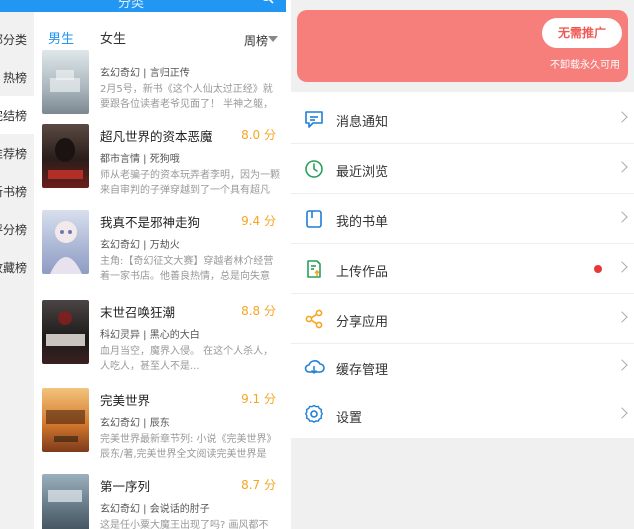 The image size is (634, 529). I want to click on menu-label: 消息通知, so click(362, 122).